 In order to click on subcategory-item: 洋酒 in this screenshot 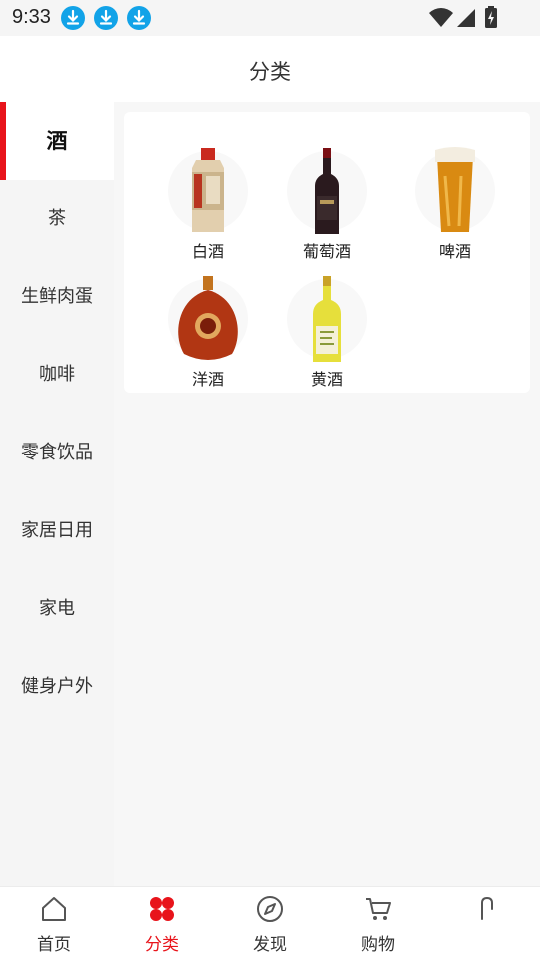, I will do `click(208, 323)`.